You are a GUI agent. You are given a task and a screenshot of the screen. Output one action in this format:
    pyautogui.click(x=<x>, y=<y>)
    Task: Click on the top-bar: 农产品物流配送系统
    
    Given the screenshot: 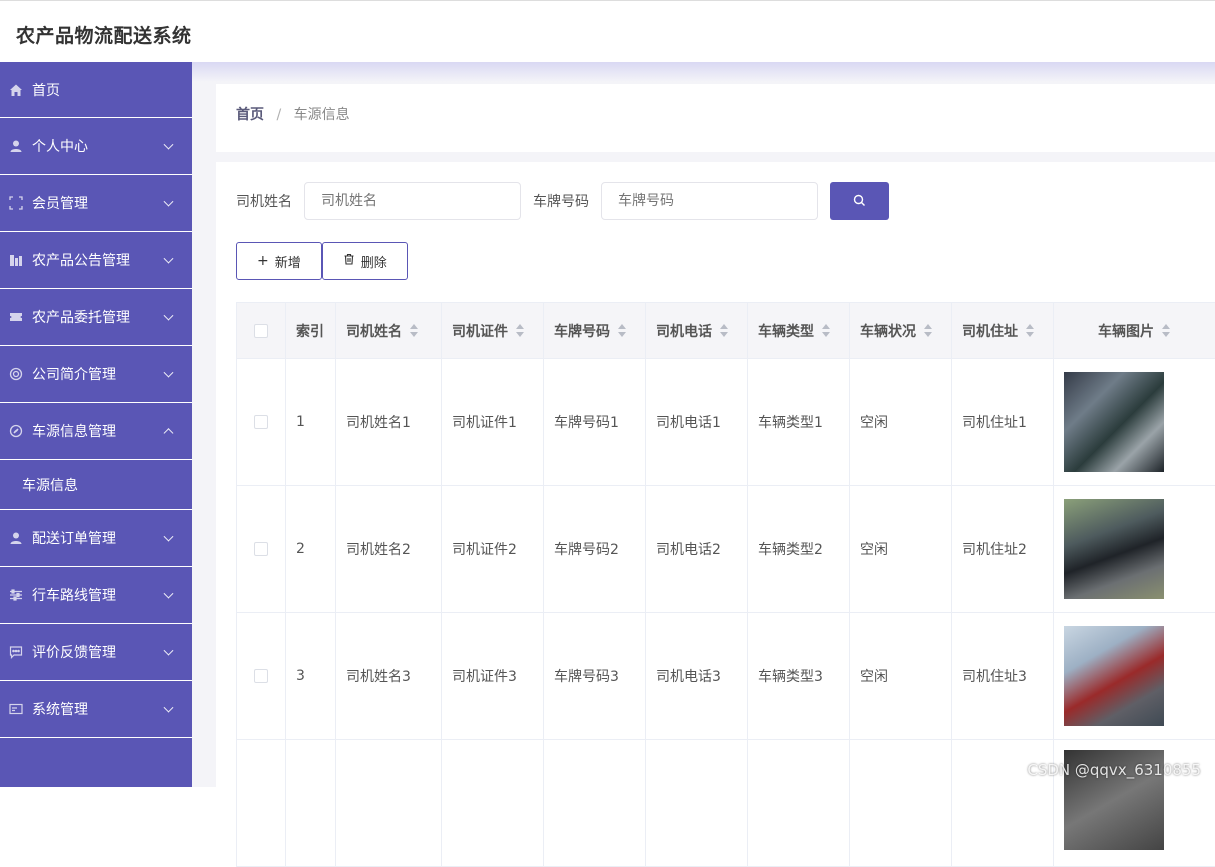 What is the action you would take?
    pyautogui.click(x=607, y=31)
    